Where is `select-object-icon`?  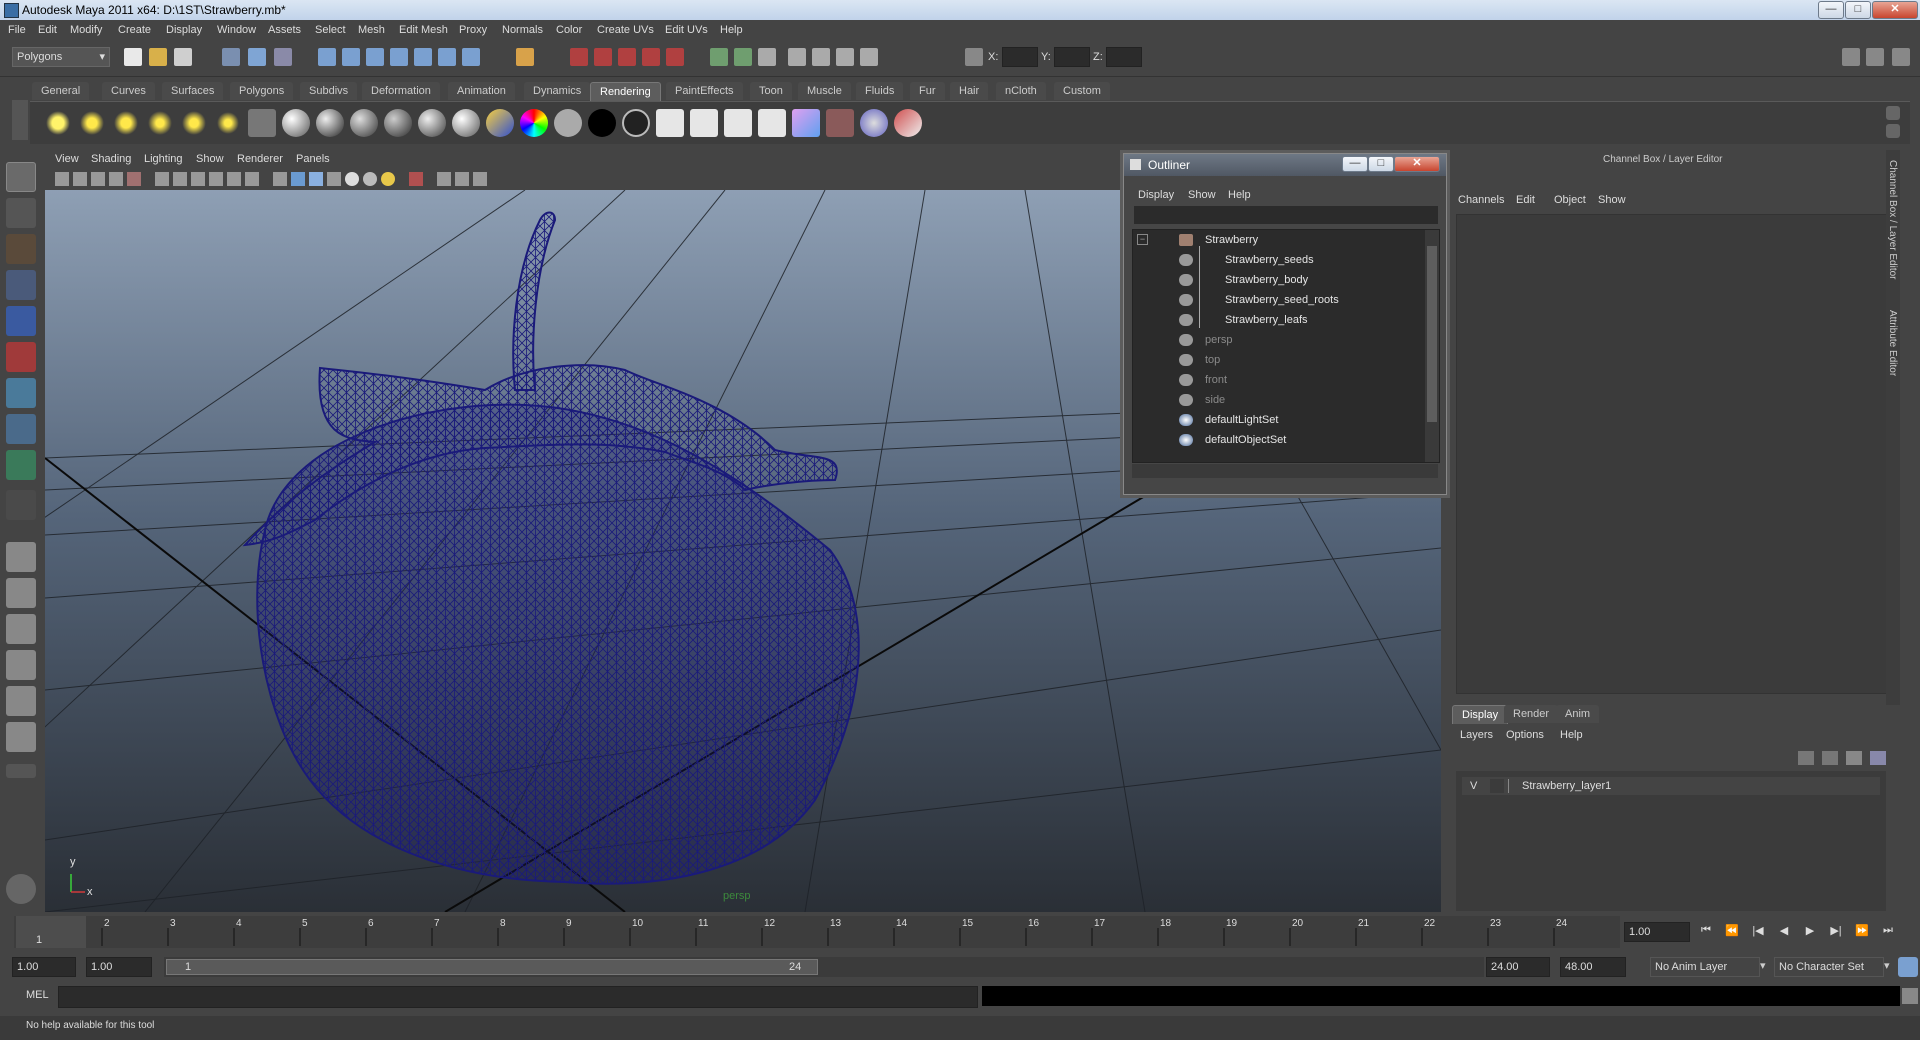 select-object-icon is located at coordinates (257, 57).